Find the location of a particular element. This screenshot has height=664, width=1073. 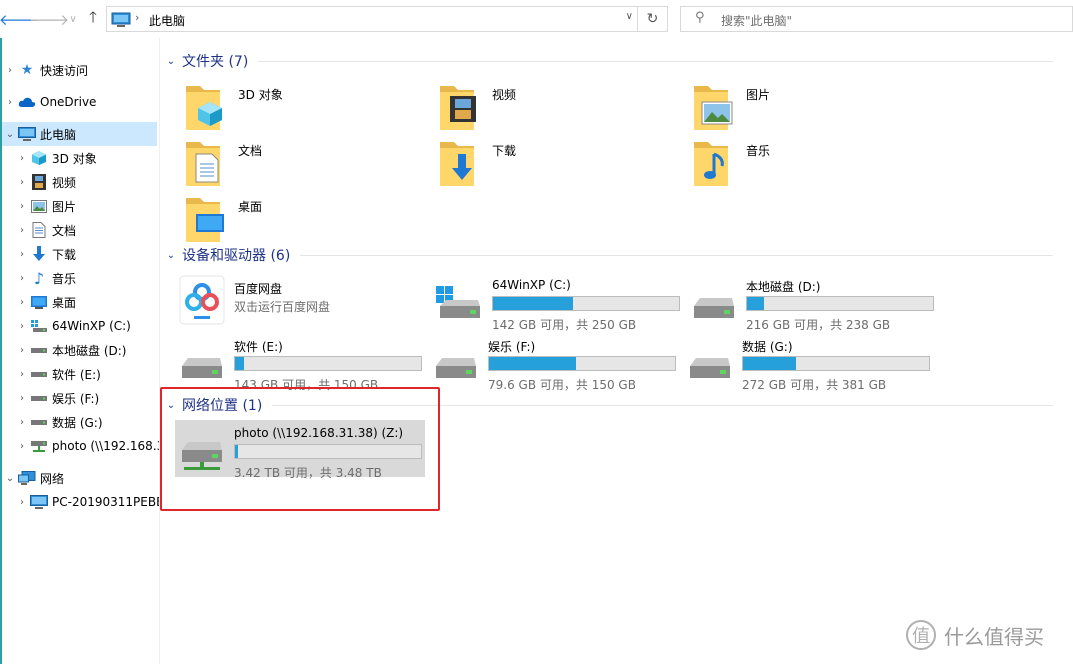

pictures-folder-icon is located at coordinates (713, 108).